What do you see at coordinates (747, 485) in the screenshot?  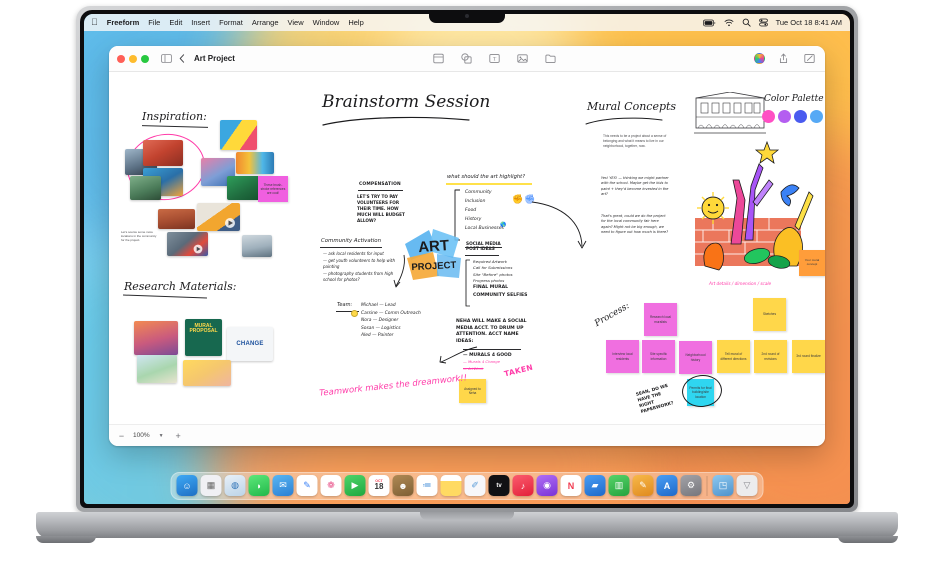 I see `trash-icon: ▽` at bounding box center [747, 485].